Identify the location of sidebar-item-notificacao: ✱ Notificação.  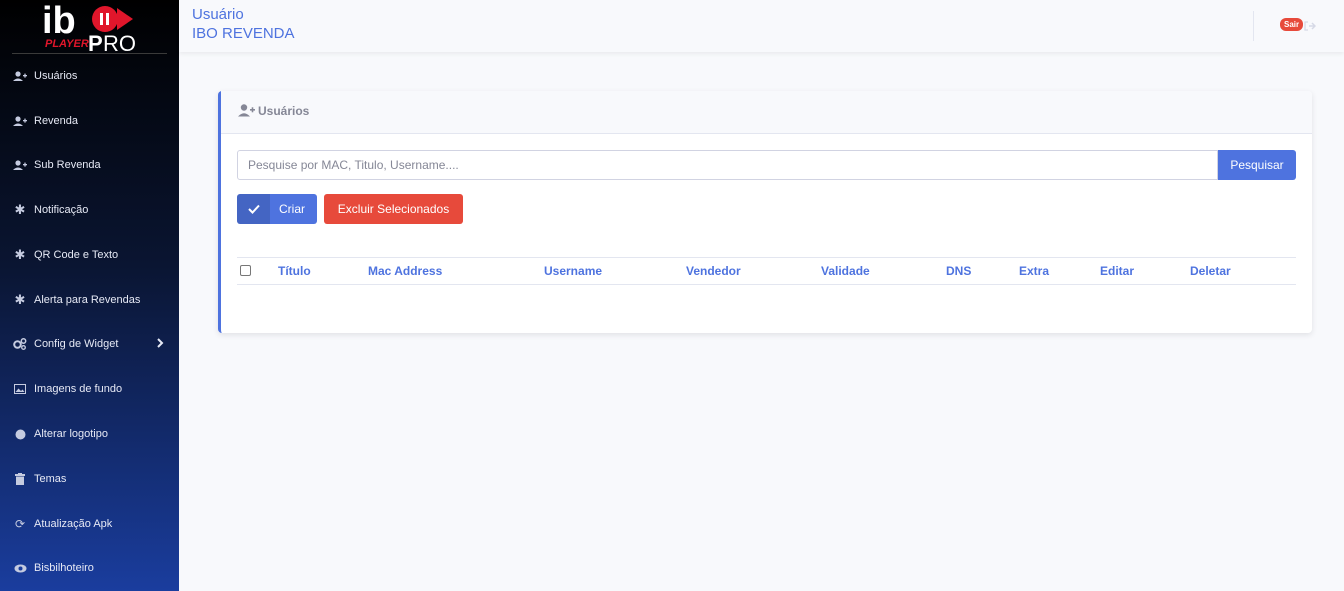
(89, 210).